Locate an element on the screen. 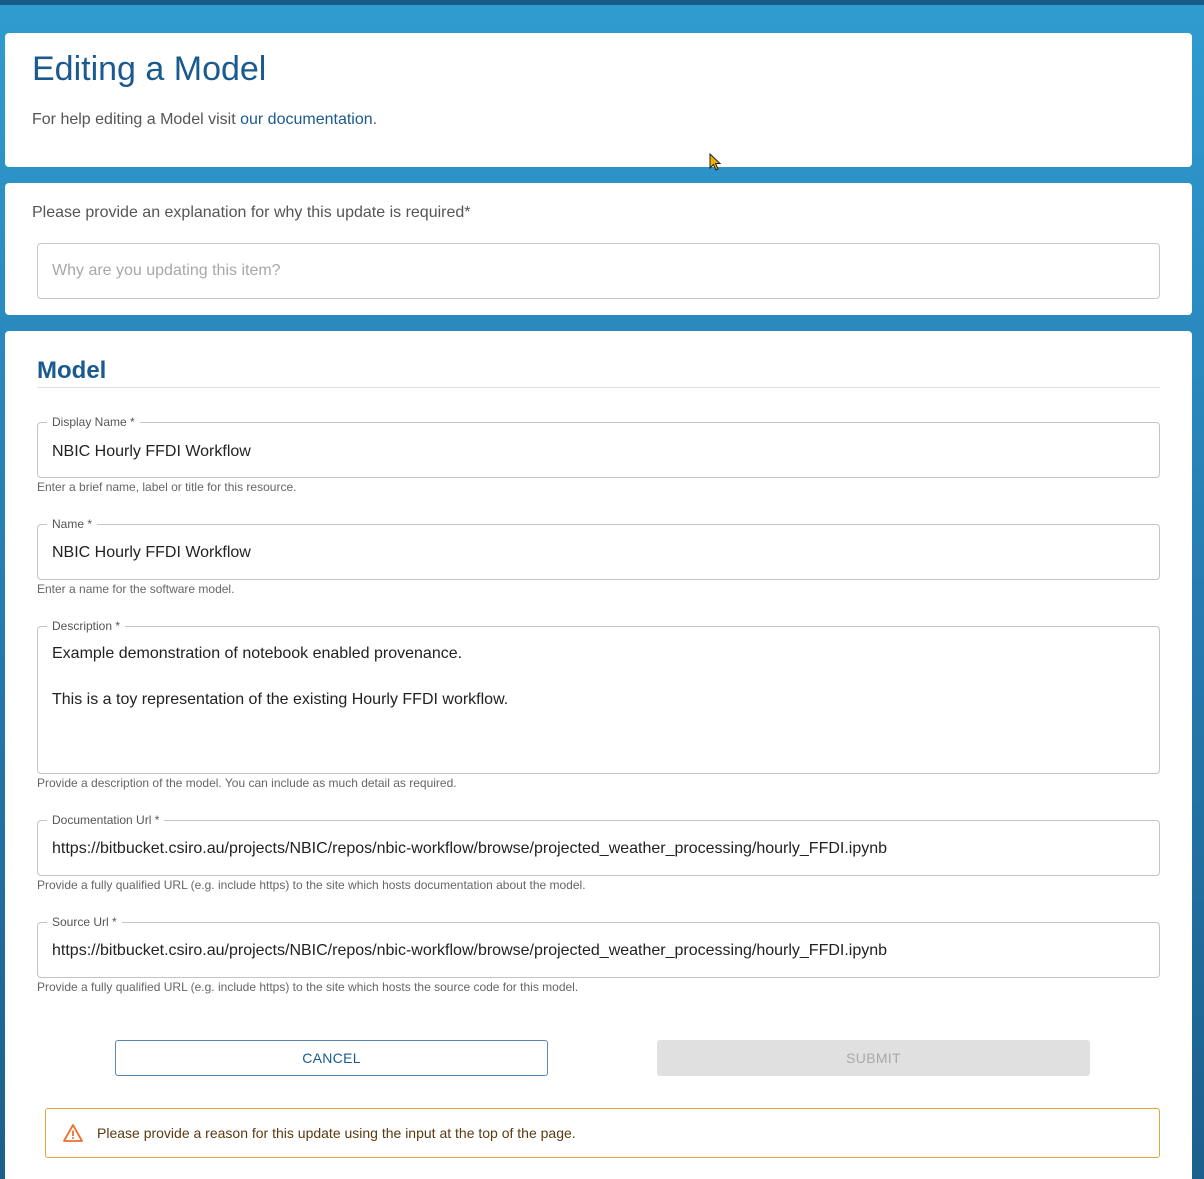 This screenshot has height=1179, width=1204. source-url-label: Source Url * is located at coordinates (84, 922).